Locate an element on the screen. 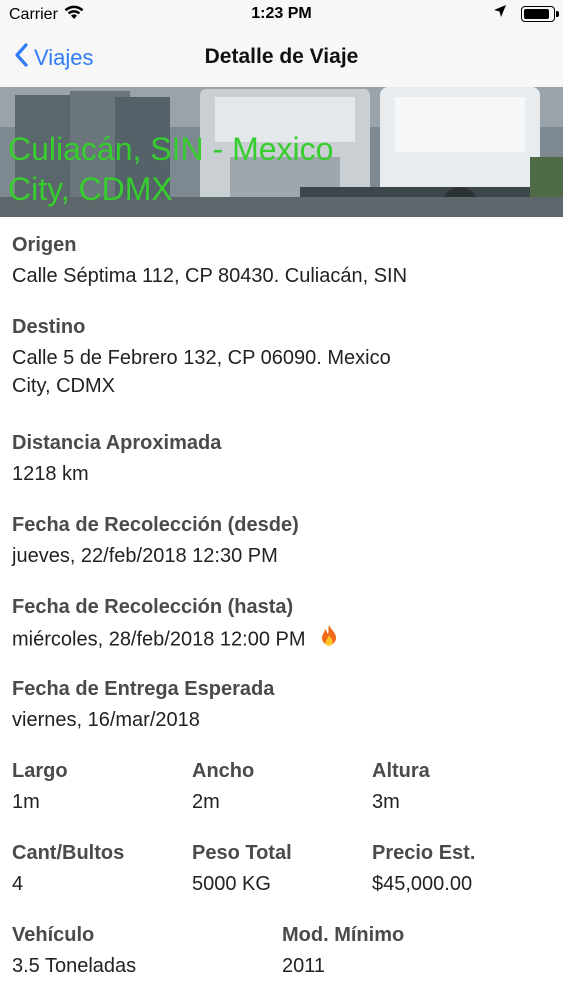 The width and height of the screenshot is (563, 1000). price-value: $45,000.00 is located at coordinates (422, 884).